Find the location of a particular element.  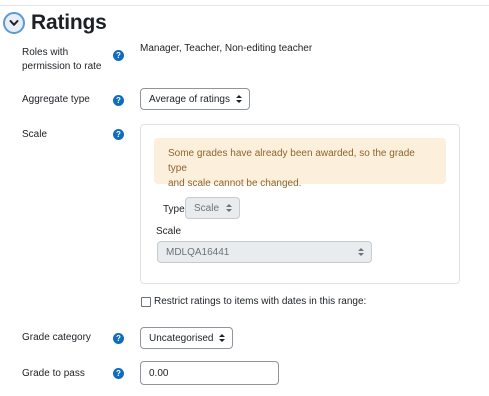

roles-value: Manager, Teacher, Non-editing teacher is located at coordinates (226, 48).